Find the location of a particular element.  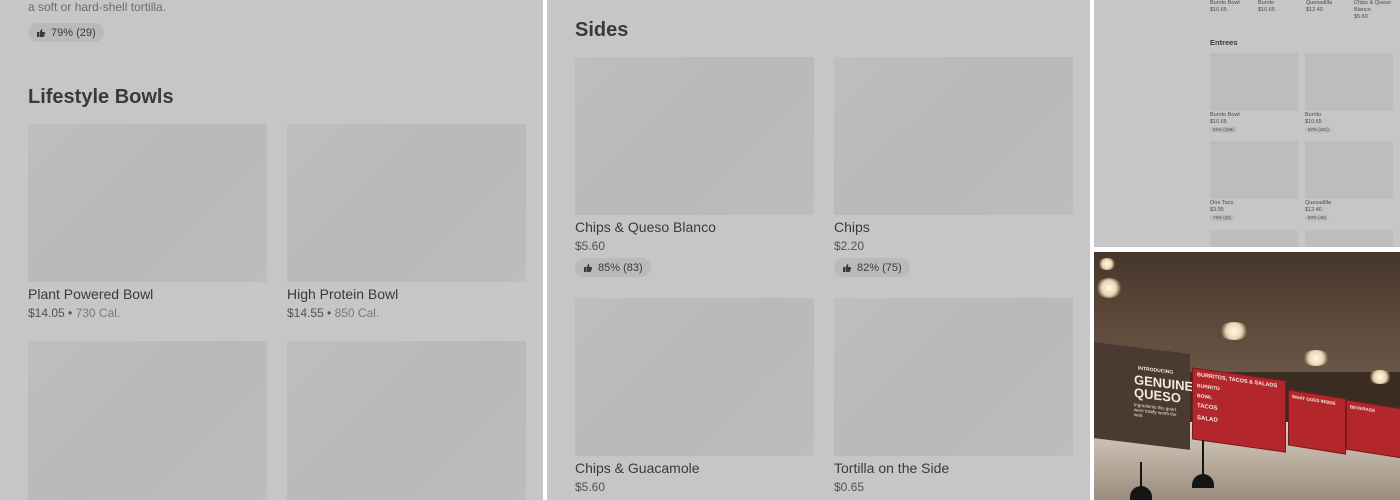

item-name: High Protein Bowl is located at coordinates (342, 294).